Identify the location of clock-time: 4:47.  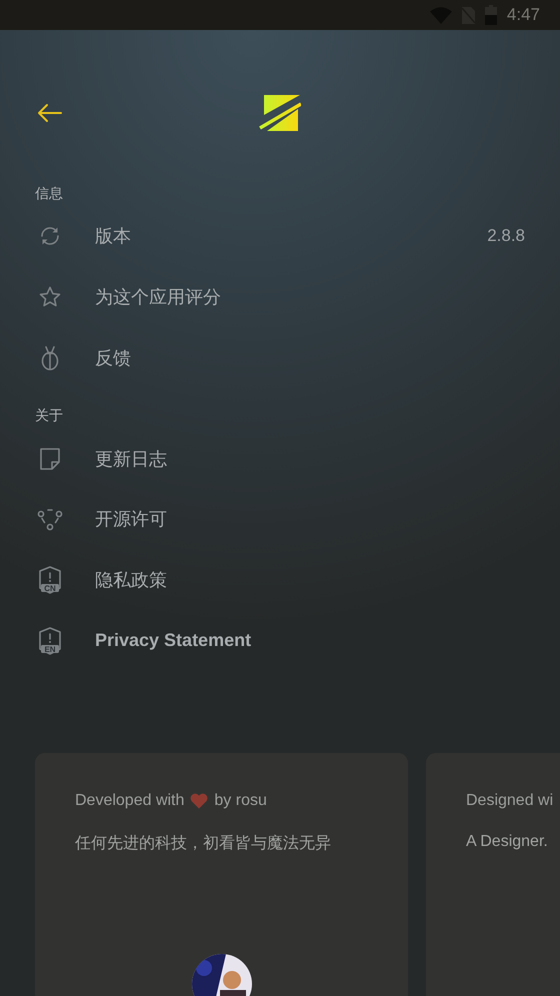
(523, 15).